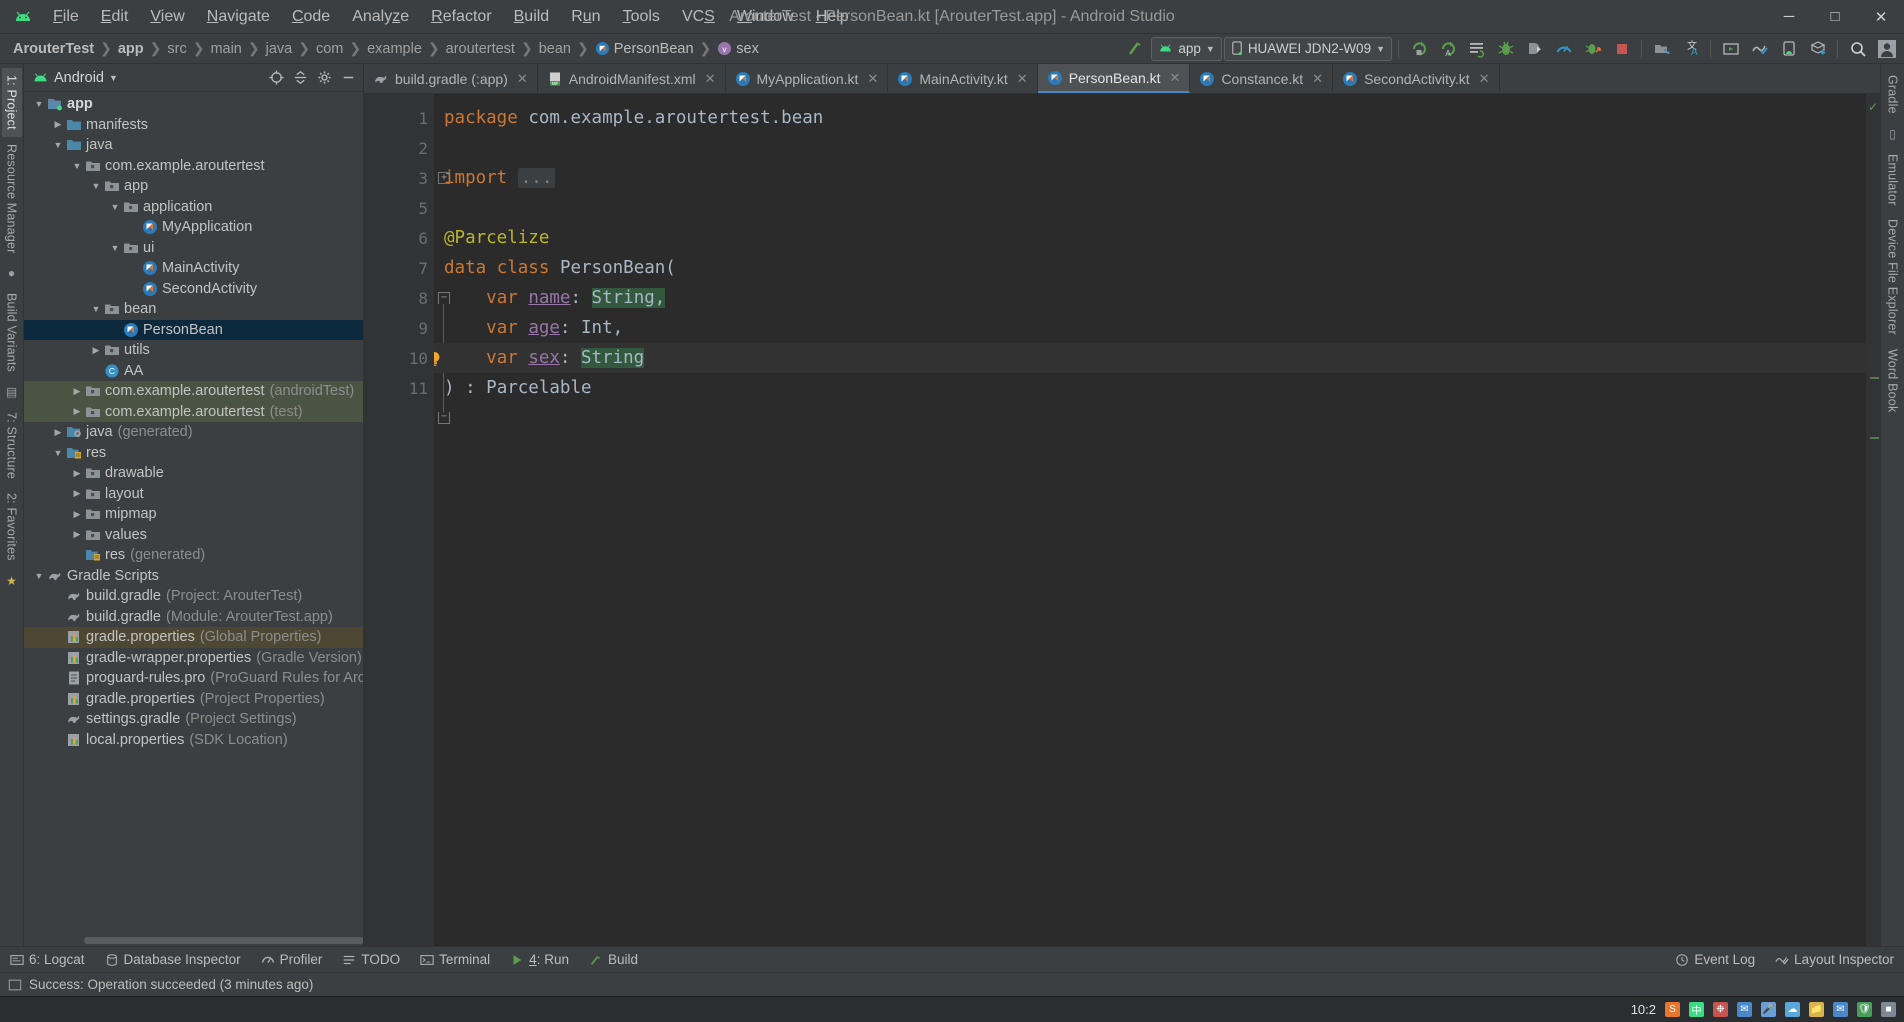  I want to click on avd-manager-icon, so click(1788, 49).